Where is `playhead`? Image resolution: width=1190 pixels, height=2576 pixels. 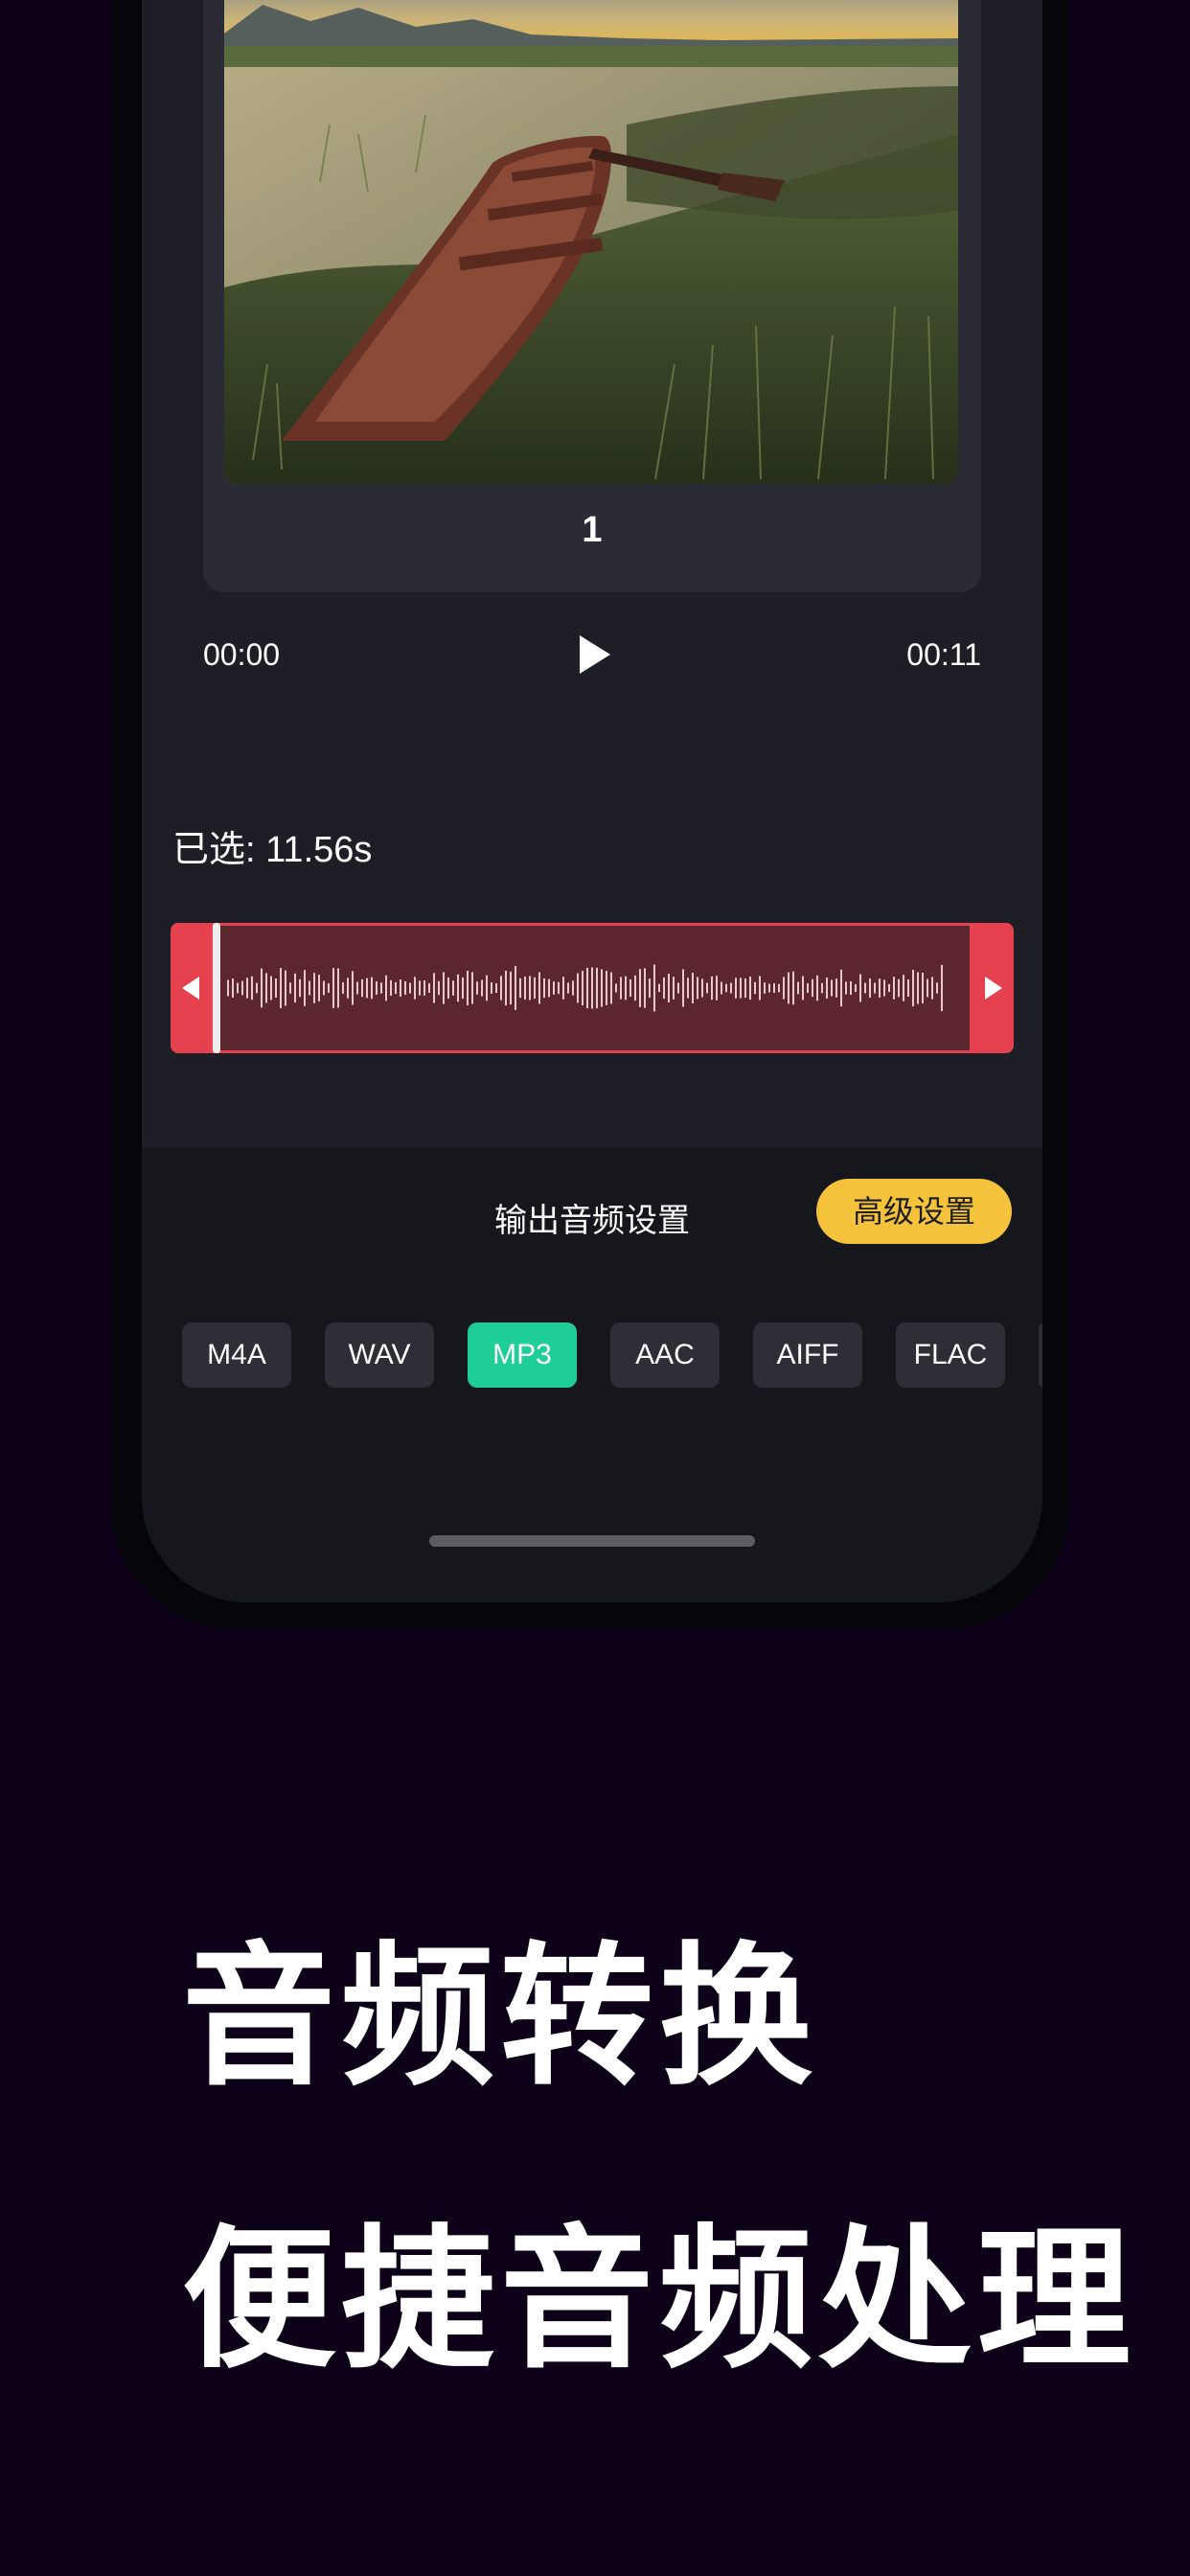
playhead is located at coordinates (217, 988).